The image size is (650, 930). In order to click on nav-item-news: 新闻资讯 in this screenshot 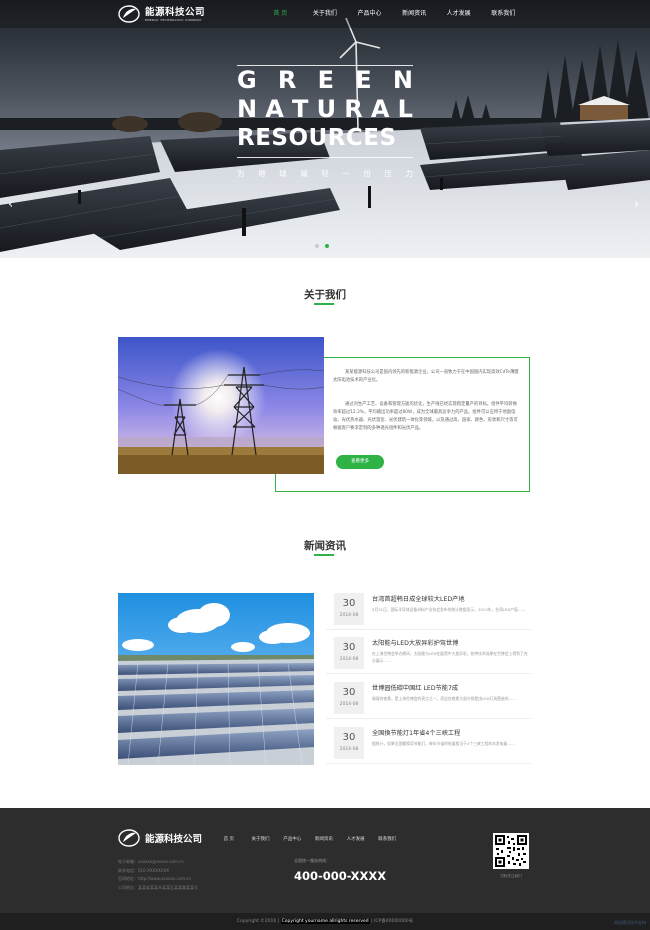, I will do `click(414, 14)`.